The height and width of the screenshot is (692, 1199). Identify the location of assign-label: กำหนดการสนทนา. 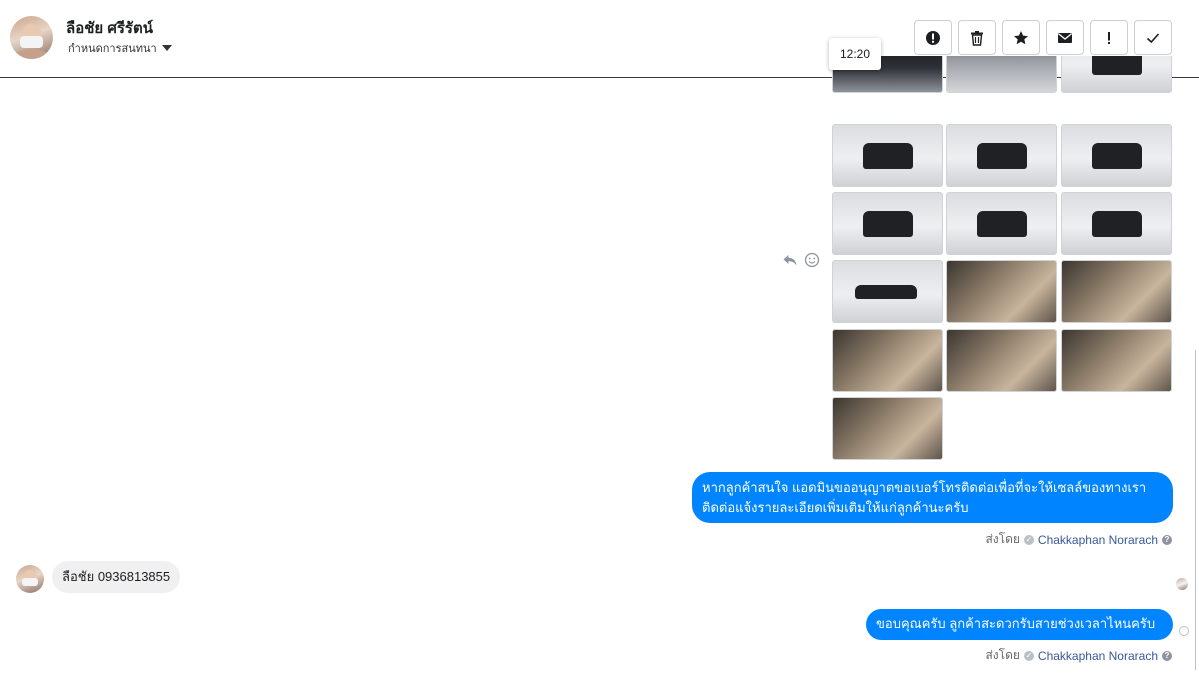
(112, 49).